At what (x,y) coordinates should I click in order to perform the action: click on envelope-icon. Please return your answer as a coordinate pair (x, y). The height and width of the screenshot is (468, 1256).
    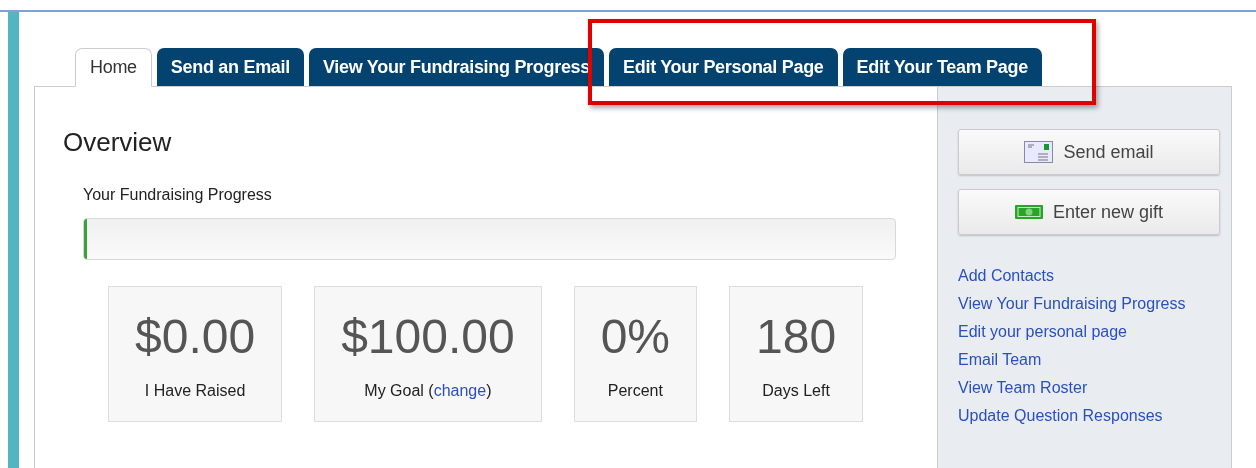
    Looking at the image, I should click on (1039, 152).